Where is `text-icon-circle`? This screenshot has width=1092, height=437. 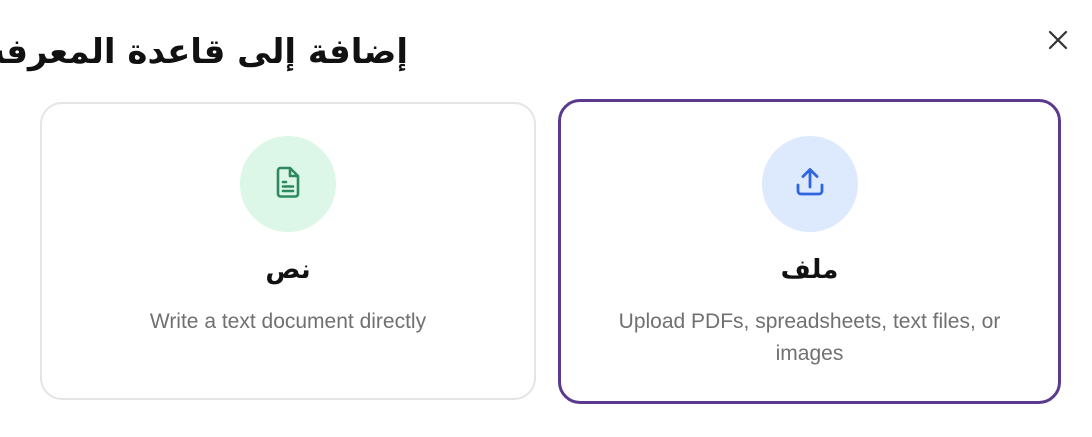 text-icon-circle is located at coordinates (288, 184).